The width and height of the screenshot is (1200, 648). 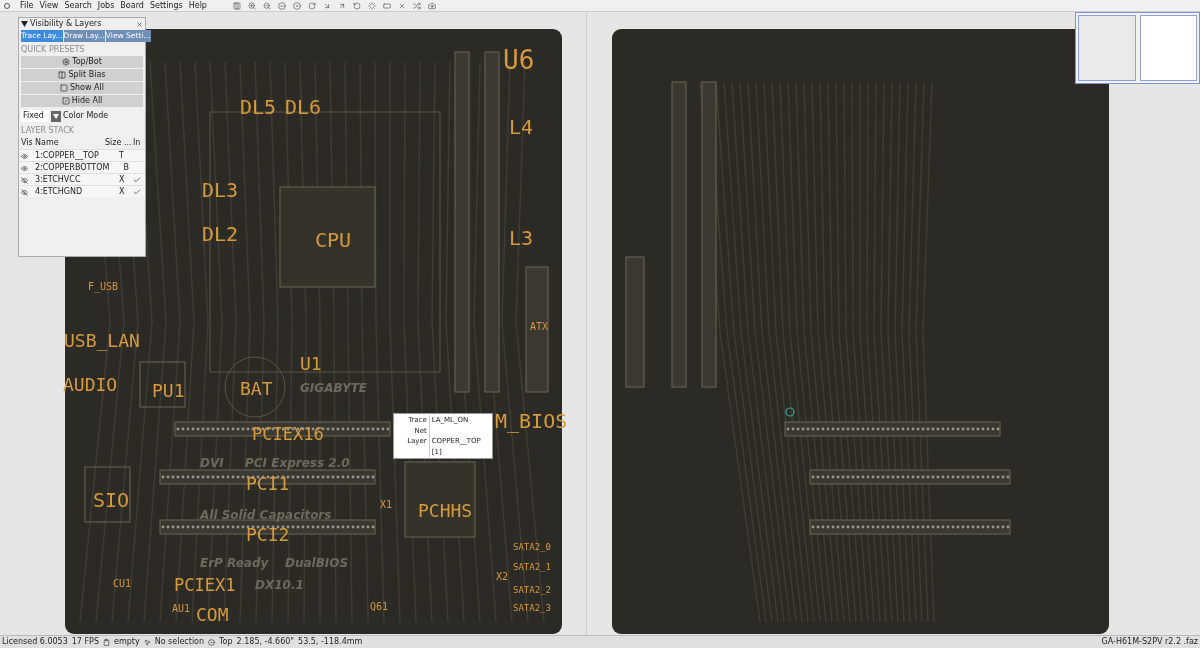 What do you see at coordinates (1149, 642) in the screenshot?
I see `file-name: GA-H61M-S2PV r2.2 .faz` at bounding box center [1149, 642].